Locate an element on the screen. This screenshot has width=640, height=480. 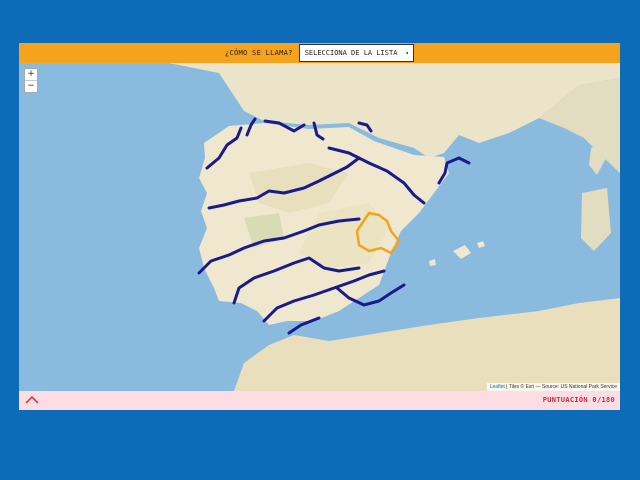
zoom-out-button: − is located at coordinates (31, 86).